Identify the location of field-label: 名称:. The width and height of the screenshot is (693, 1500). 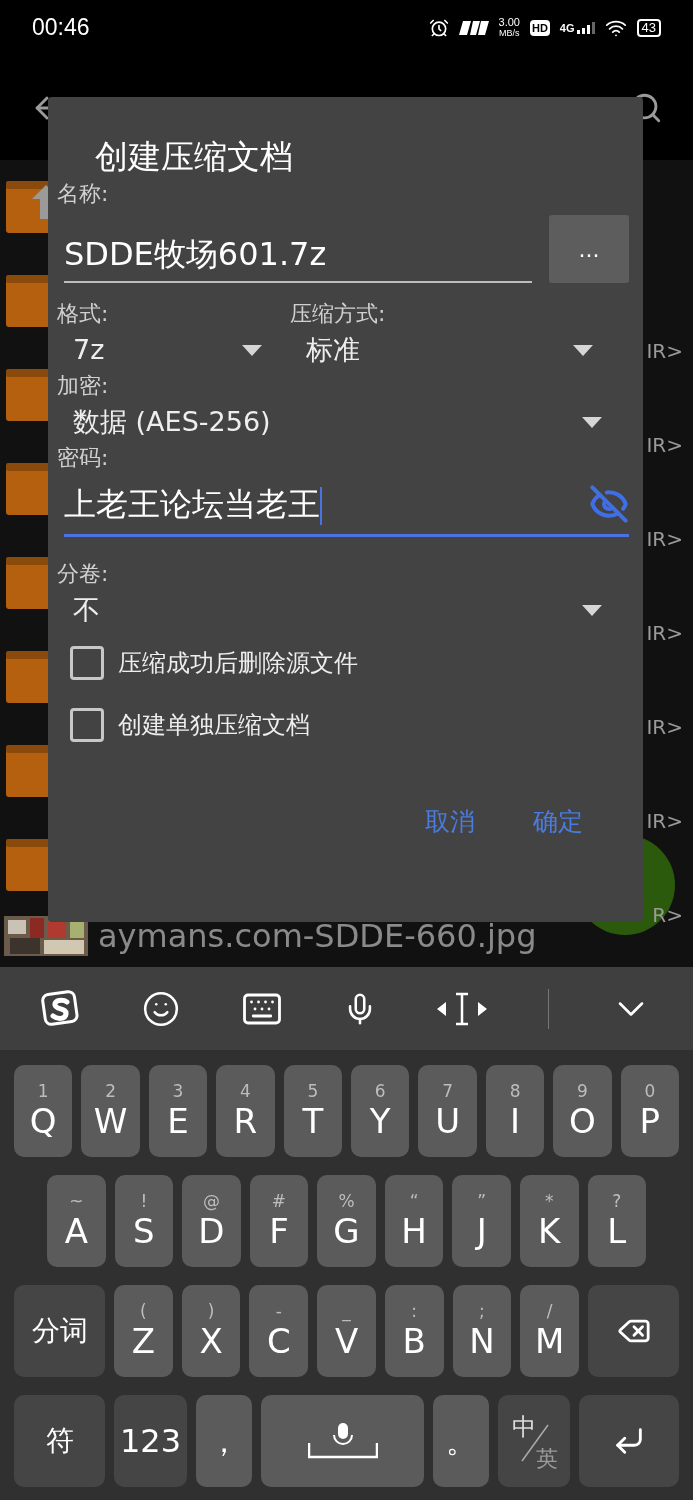
(83, 194).